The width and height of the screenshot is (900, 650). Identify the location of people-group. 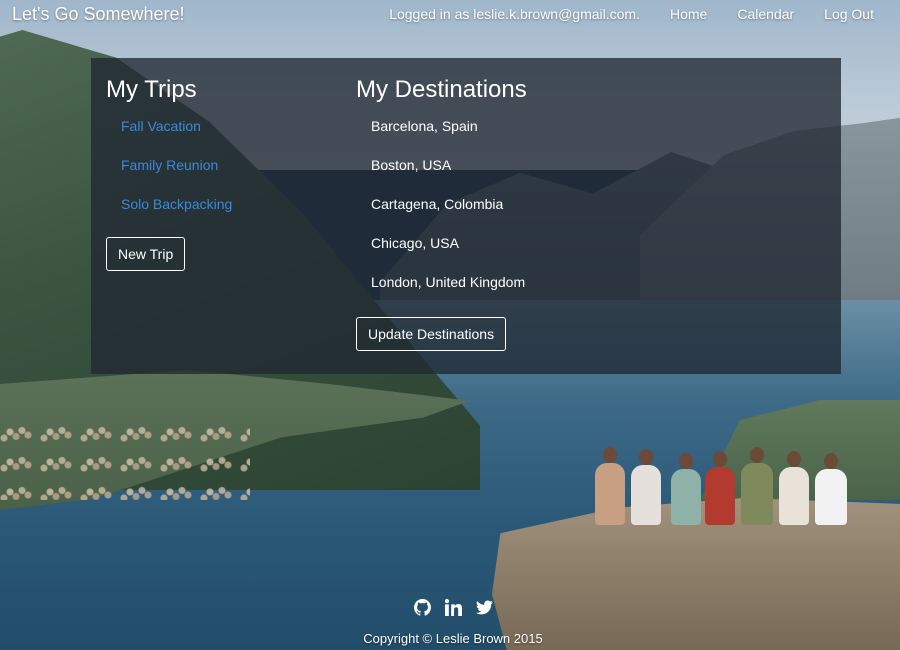
(720, 475).